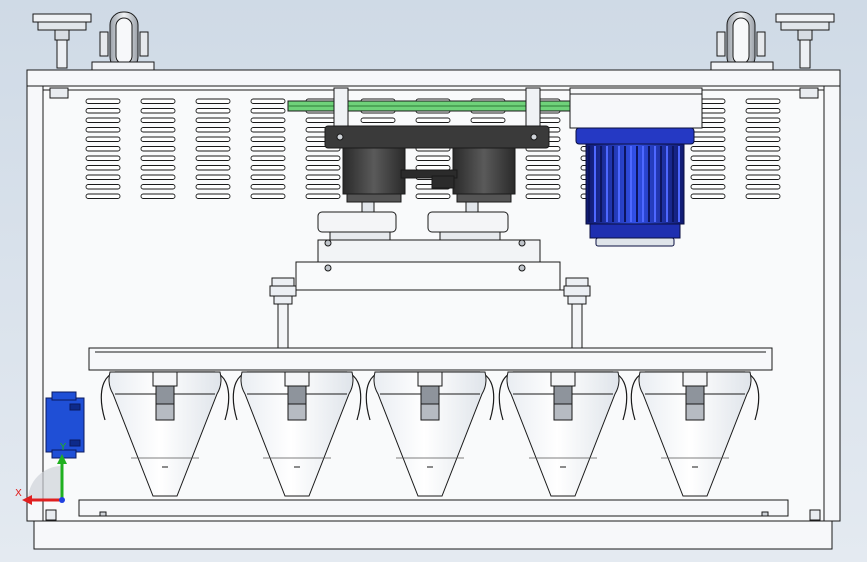 The width and height of the screenshot is (867, 562). Describe the element at coordinates (433, 508) in the screenshot. I see `bottom-tray` at that location.